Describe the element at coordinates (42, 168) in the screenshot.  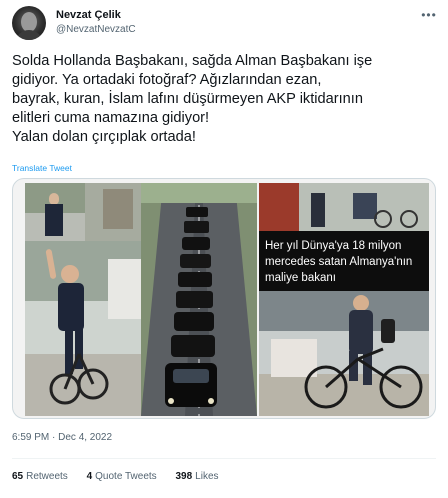
I see `translate-tweet-link: Translate Tweet` at that location.